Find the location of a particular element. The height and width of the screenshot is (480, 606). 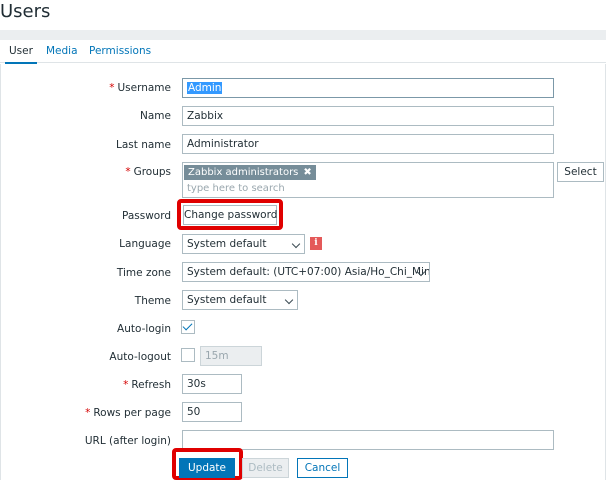

language-label: Language is located at coordinates (145, 244).